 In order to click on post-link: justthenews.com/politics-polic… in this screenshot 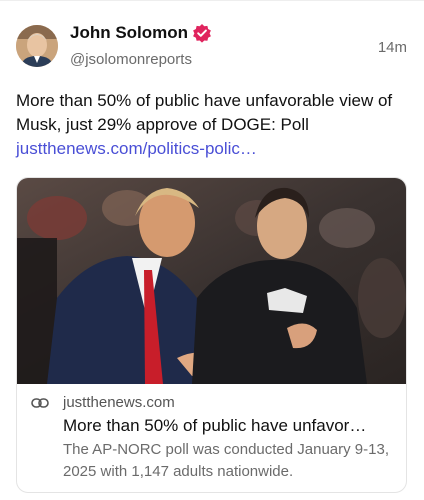, I will do `click(136, 149)`.